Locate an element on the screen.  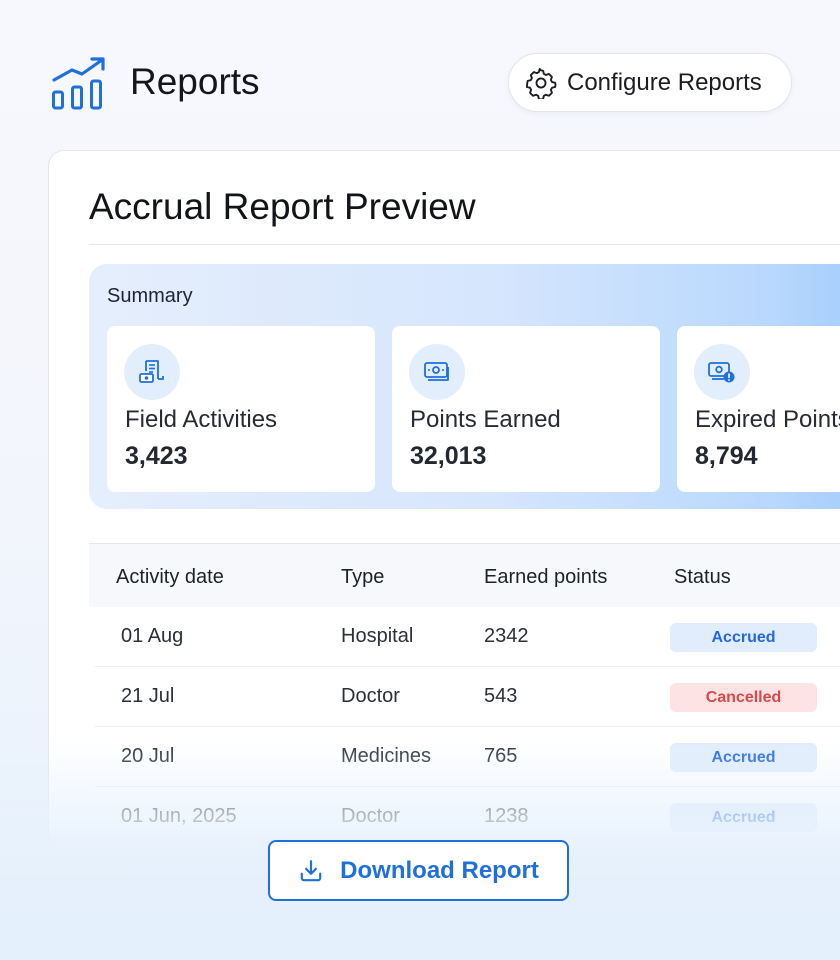
download-report-label: Download Report is located at coordinates (439, 870).